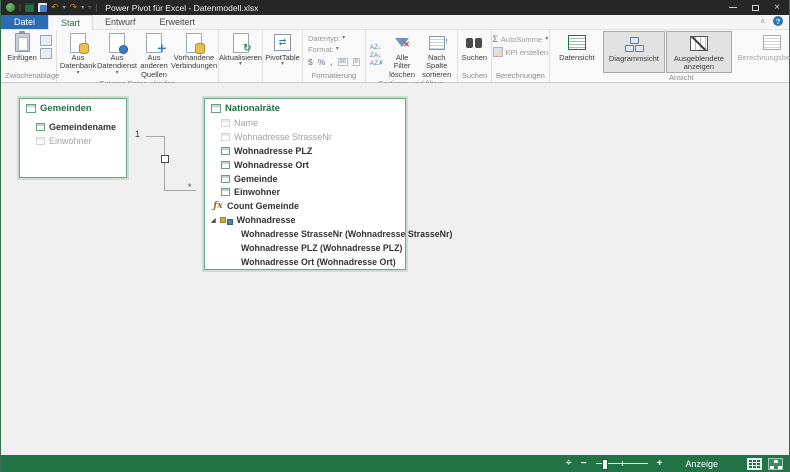  What do you see at coordinates (74, 7) in the screenshot?
I see `redo-icon: ↷` at bounding box center [74, 7].